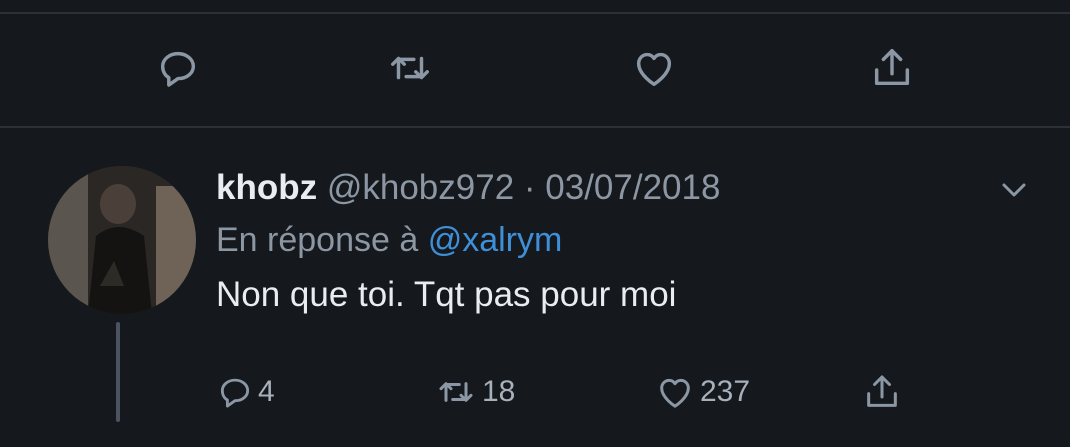 The width and height of the screenshot is (1070, 447). I want to click on author-name: khobz, so click(266, 187).